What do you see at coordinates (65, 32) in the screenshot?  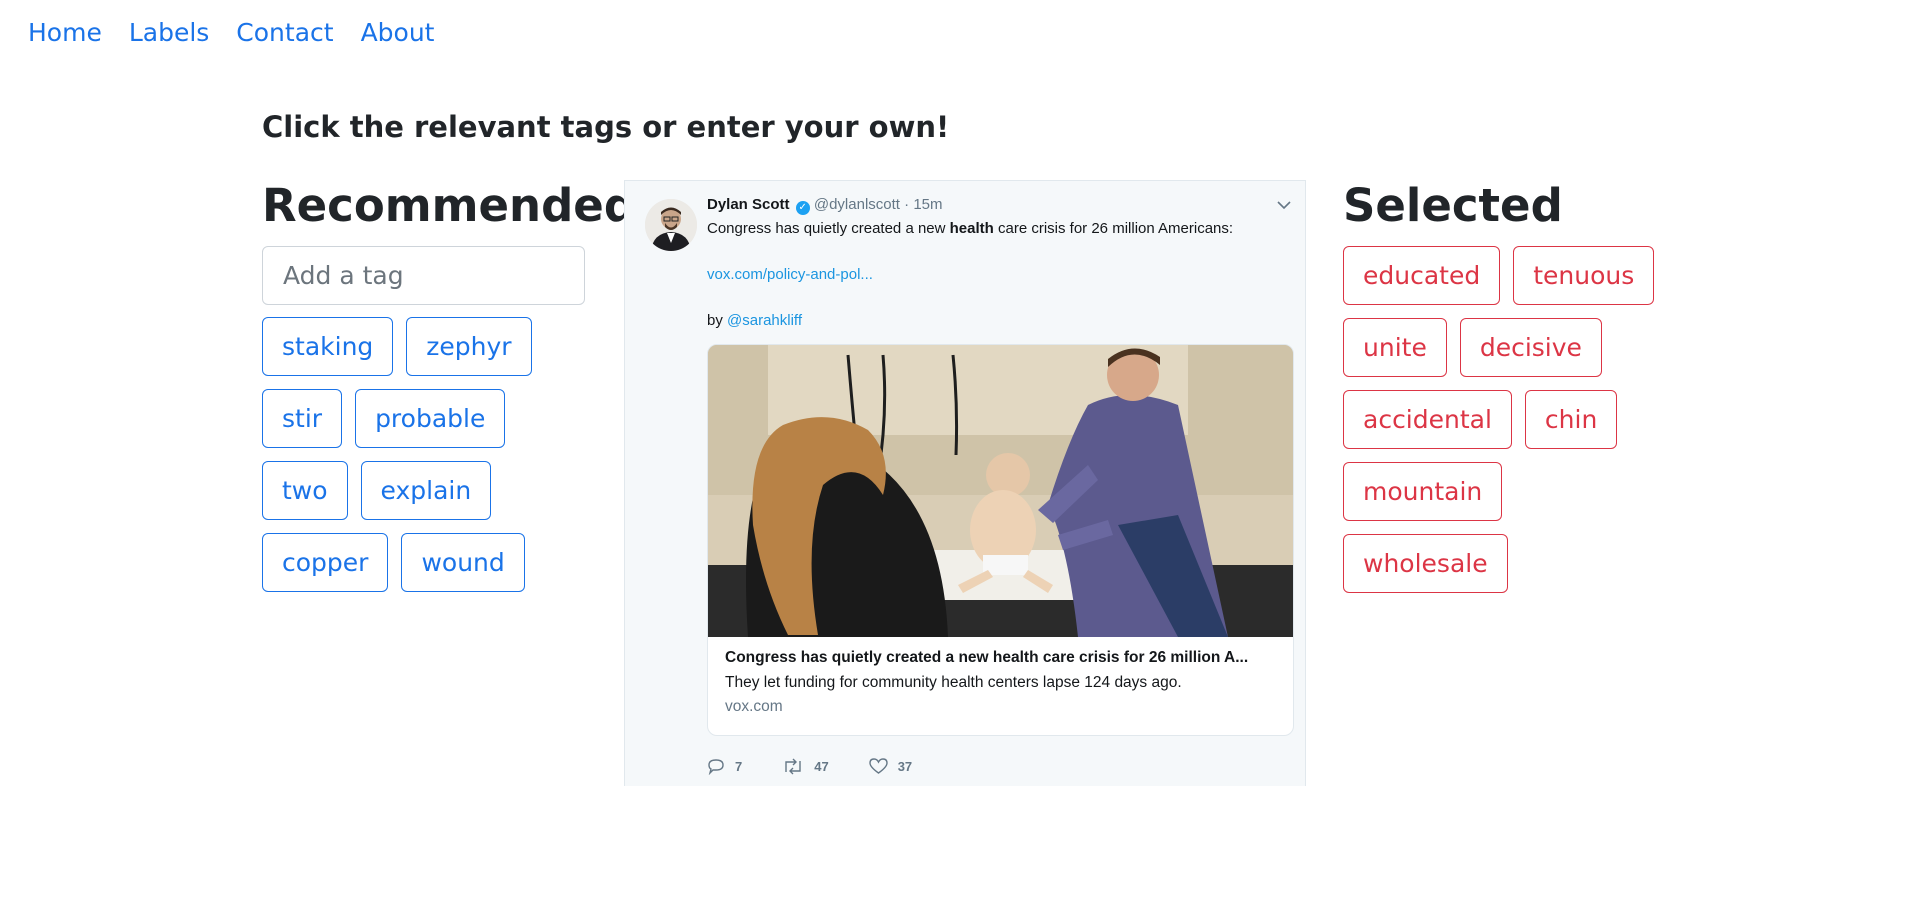 I see `nav-home-link: Home` at bounding box center [65, 32].